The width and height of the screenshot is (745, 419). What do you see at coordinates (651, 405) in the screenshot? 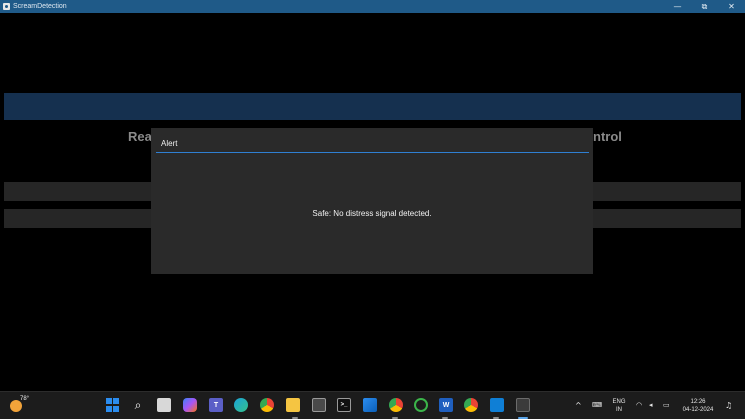
I see `volume-icon: ◂` at bounding box center [651, 405].